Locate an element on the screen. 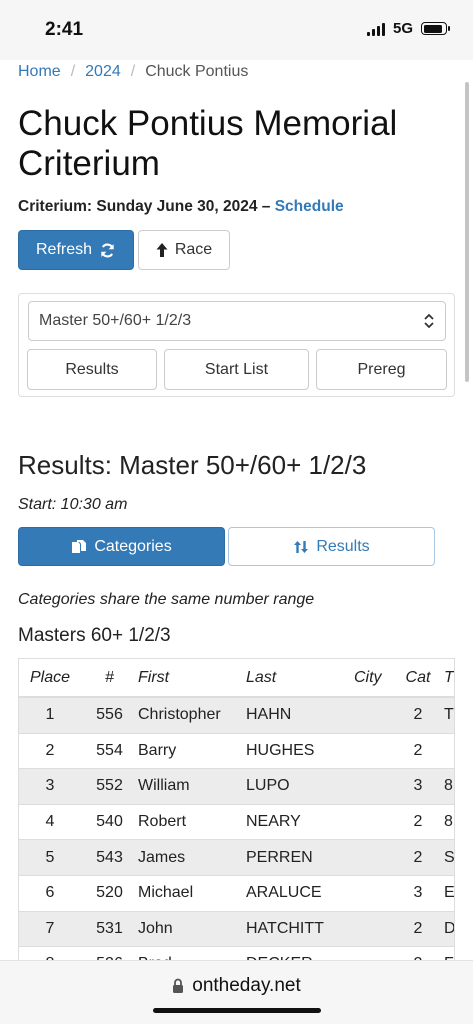 Image resolution: width=473 pixels, height=1024 pixels. battery-icon is located at coordinates (435, 28).